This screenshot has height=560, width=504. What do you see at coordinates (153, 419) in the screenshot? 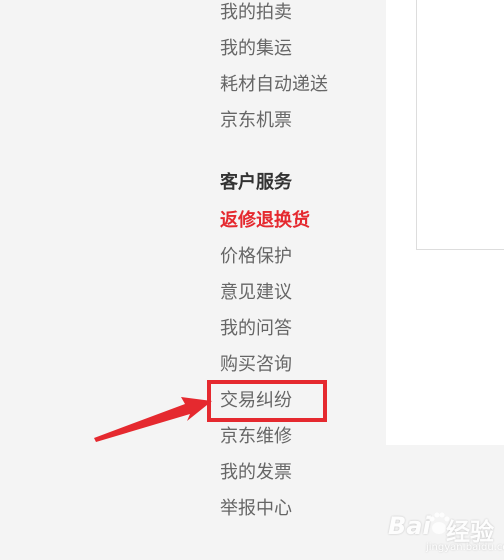
I see `annotation-arrow-icon` at bounding box center [153, 419].